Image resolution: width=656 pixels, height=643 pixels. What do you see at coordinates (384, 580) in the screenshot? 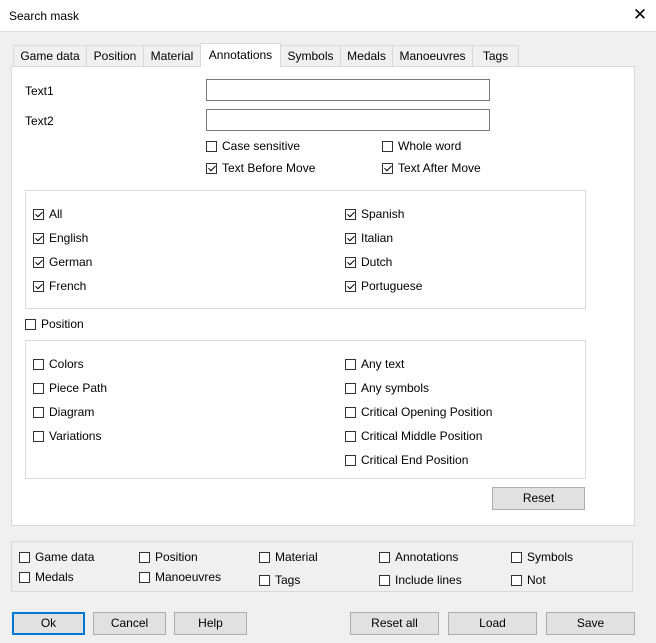
I see `filter-include-lines-checkbox` at bounding box center [384, 580].